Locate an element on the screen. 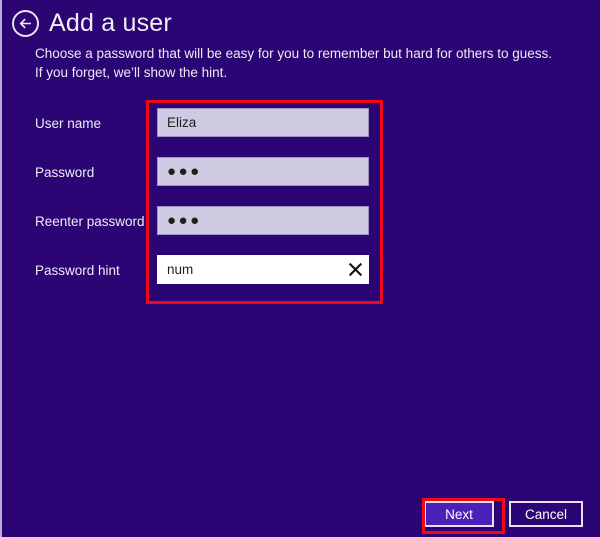 This screenshot has height=537, width=600. footer-actions: Next Cancel is located at coordinates (503, 514).